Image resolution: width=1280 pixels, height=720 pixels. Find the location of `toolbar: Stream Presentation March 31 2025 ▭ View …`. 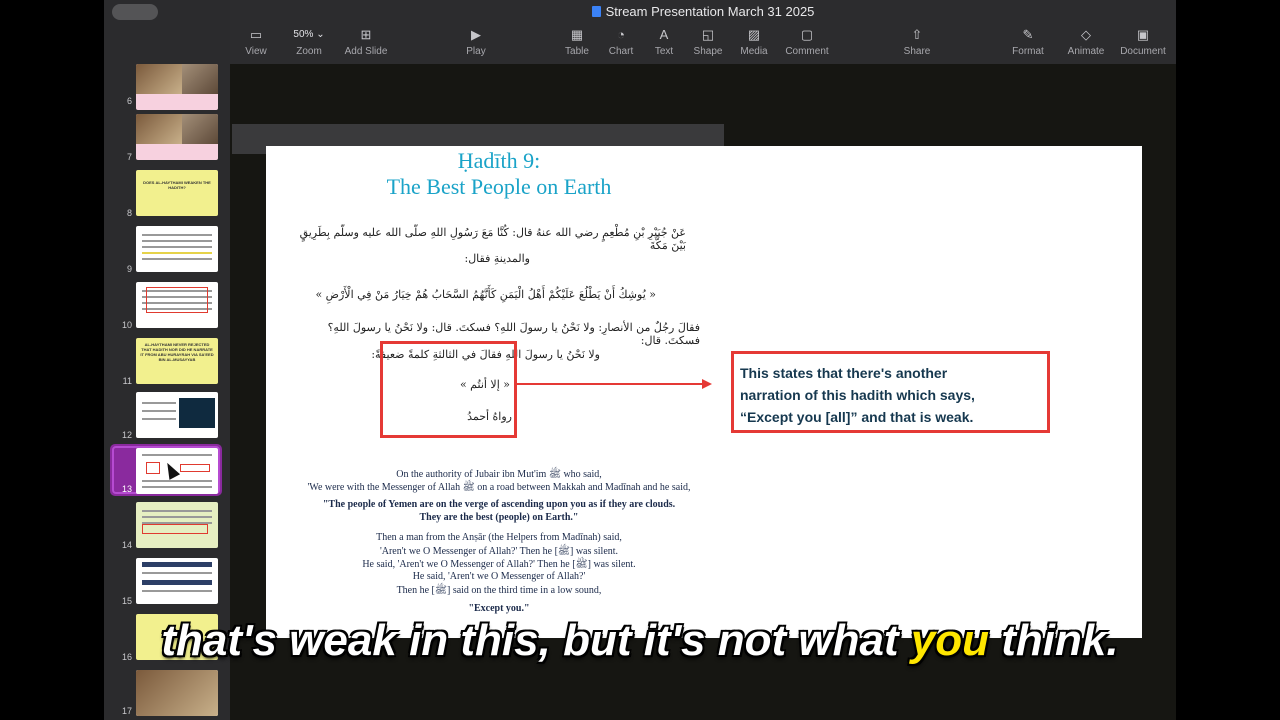

toolbar: Stream Presentation March 31 2025 ▭ View … is located at coordinates (703, 32).